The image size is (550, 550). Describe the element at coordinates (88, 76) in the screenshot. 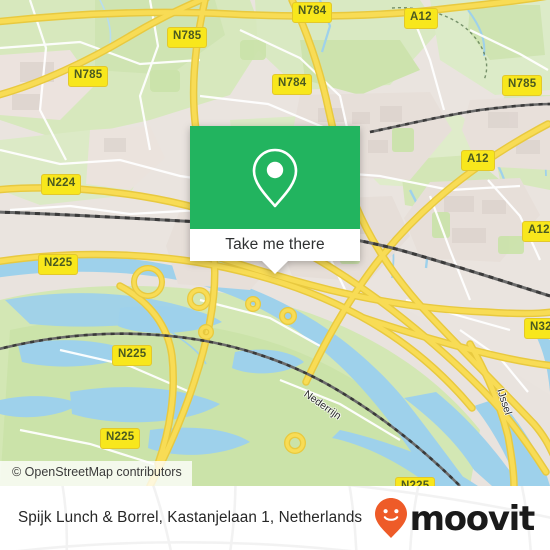

I see `road-shield-n785-left: N785` at that location.